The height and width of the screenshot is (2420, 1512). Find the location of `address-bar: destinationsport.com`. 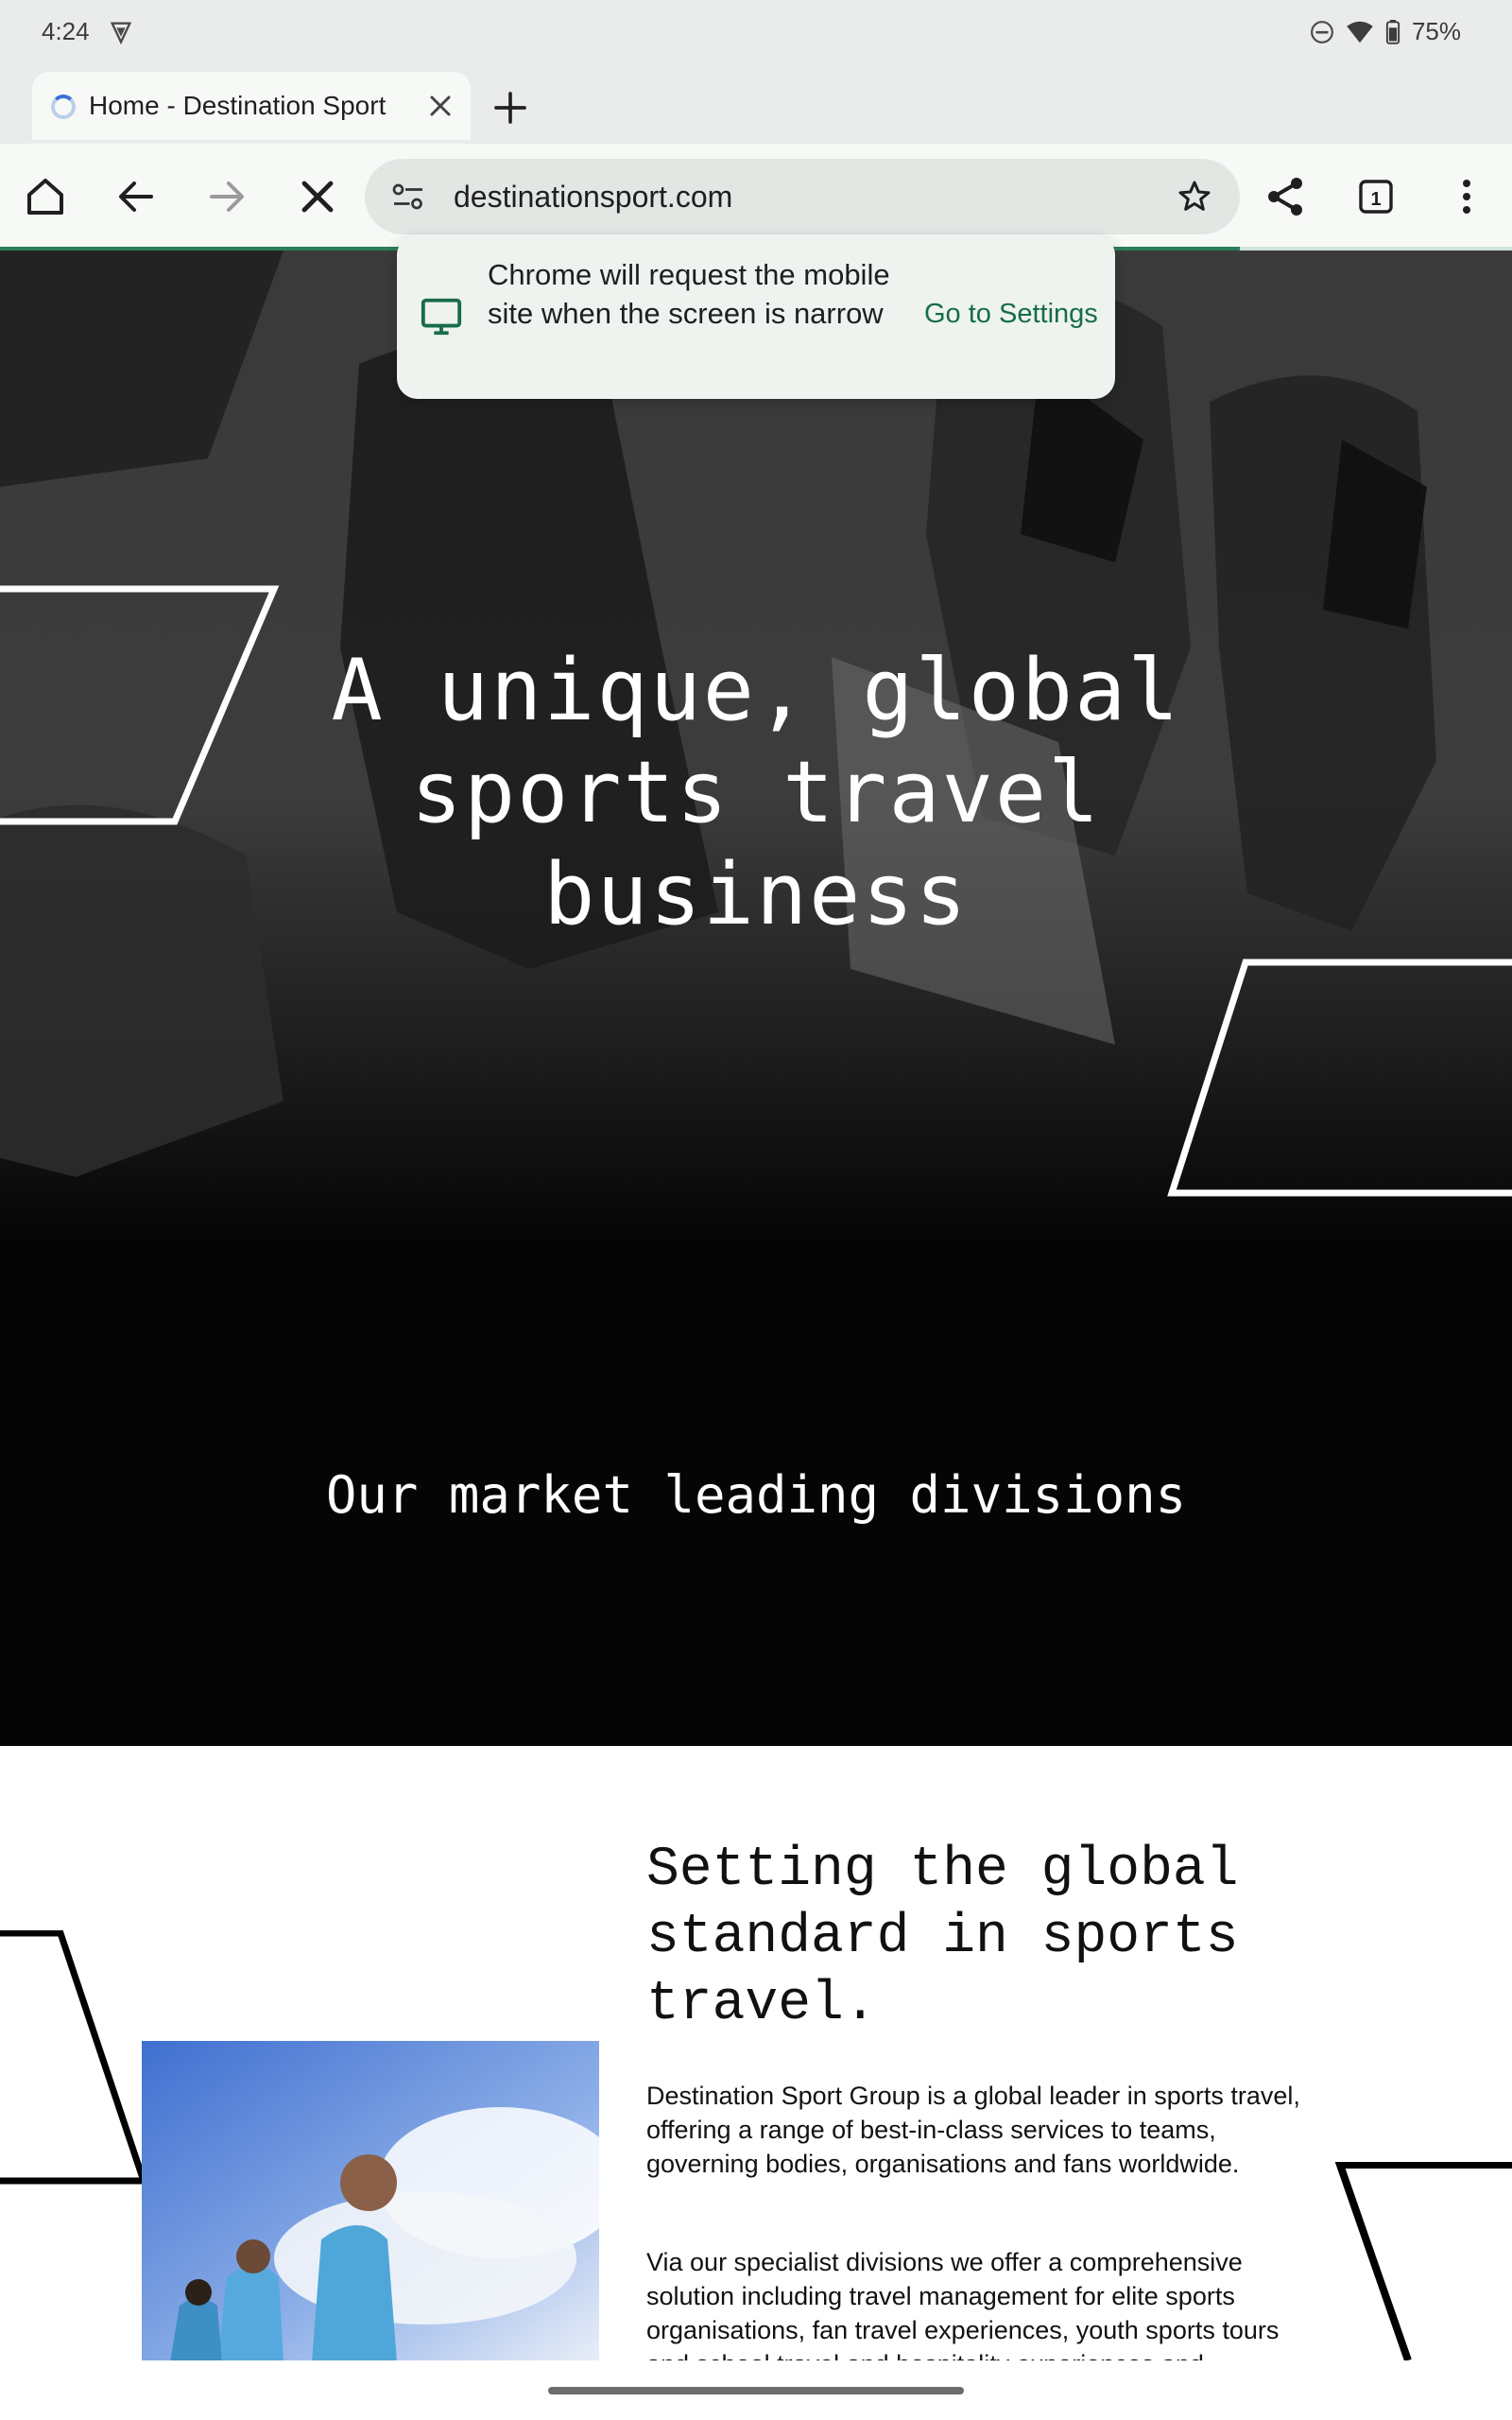

address-bar: destinationsport.com is located at coordinates (802, 196).